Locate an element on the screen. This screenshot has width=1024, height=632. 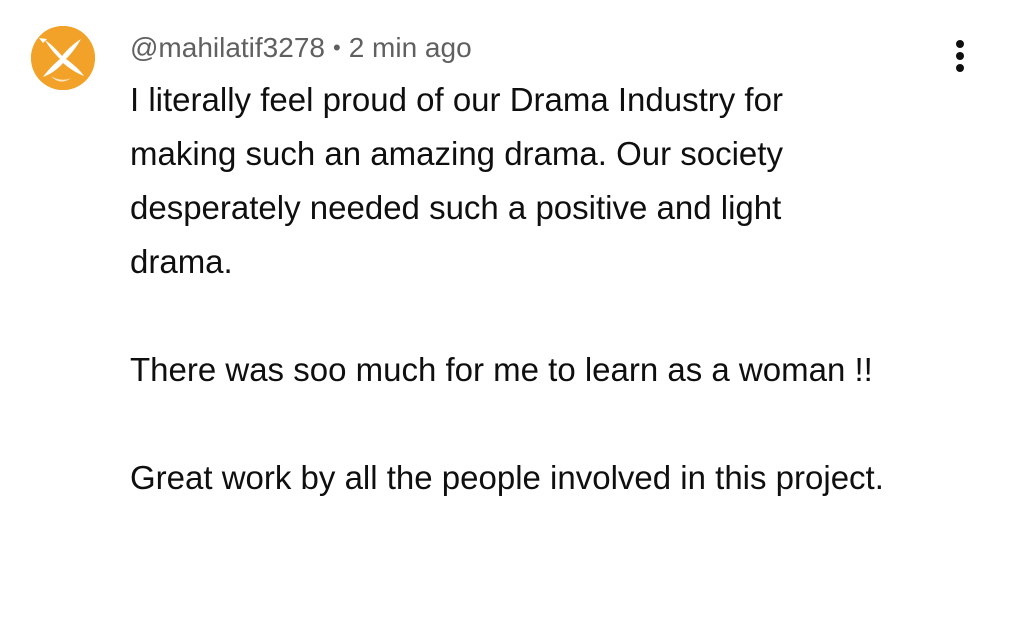
author-handle: @mahilatif3278 is located at coordinates (227, 48).